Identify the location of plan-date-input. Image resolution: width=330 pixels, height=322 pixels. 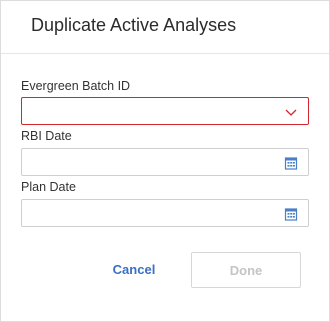
(165, 213).